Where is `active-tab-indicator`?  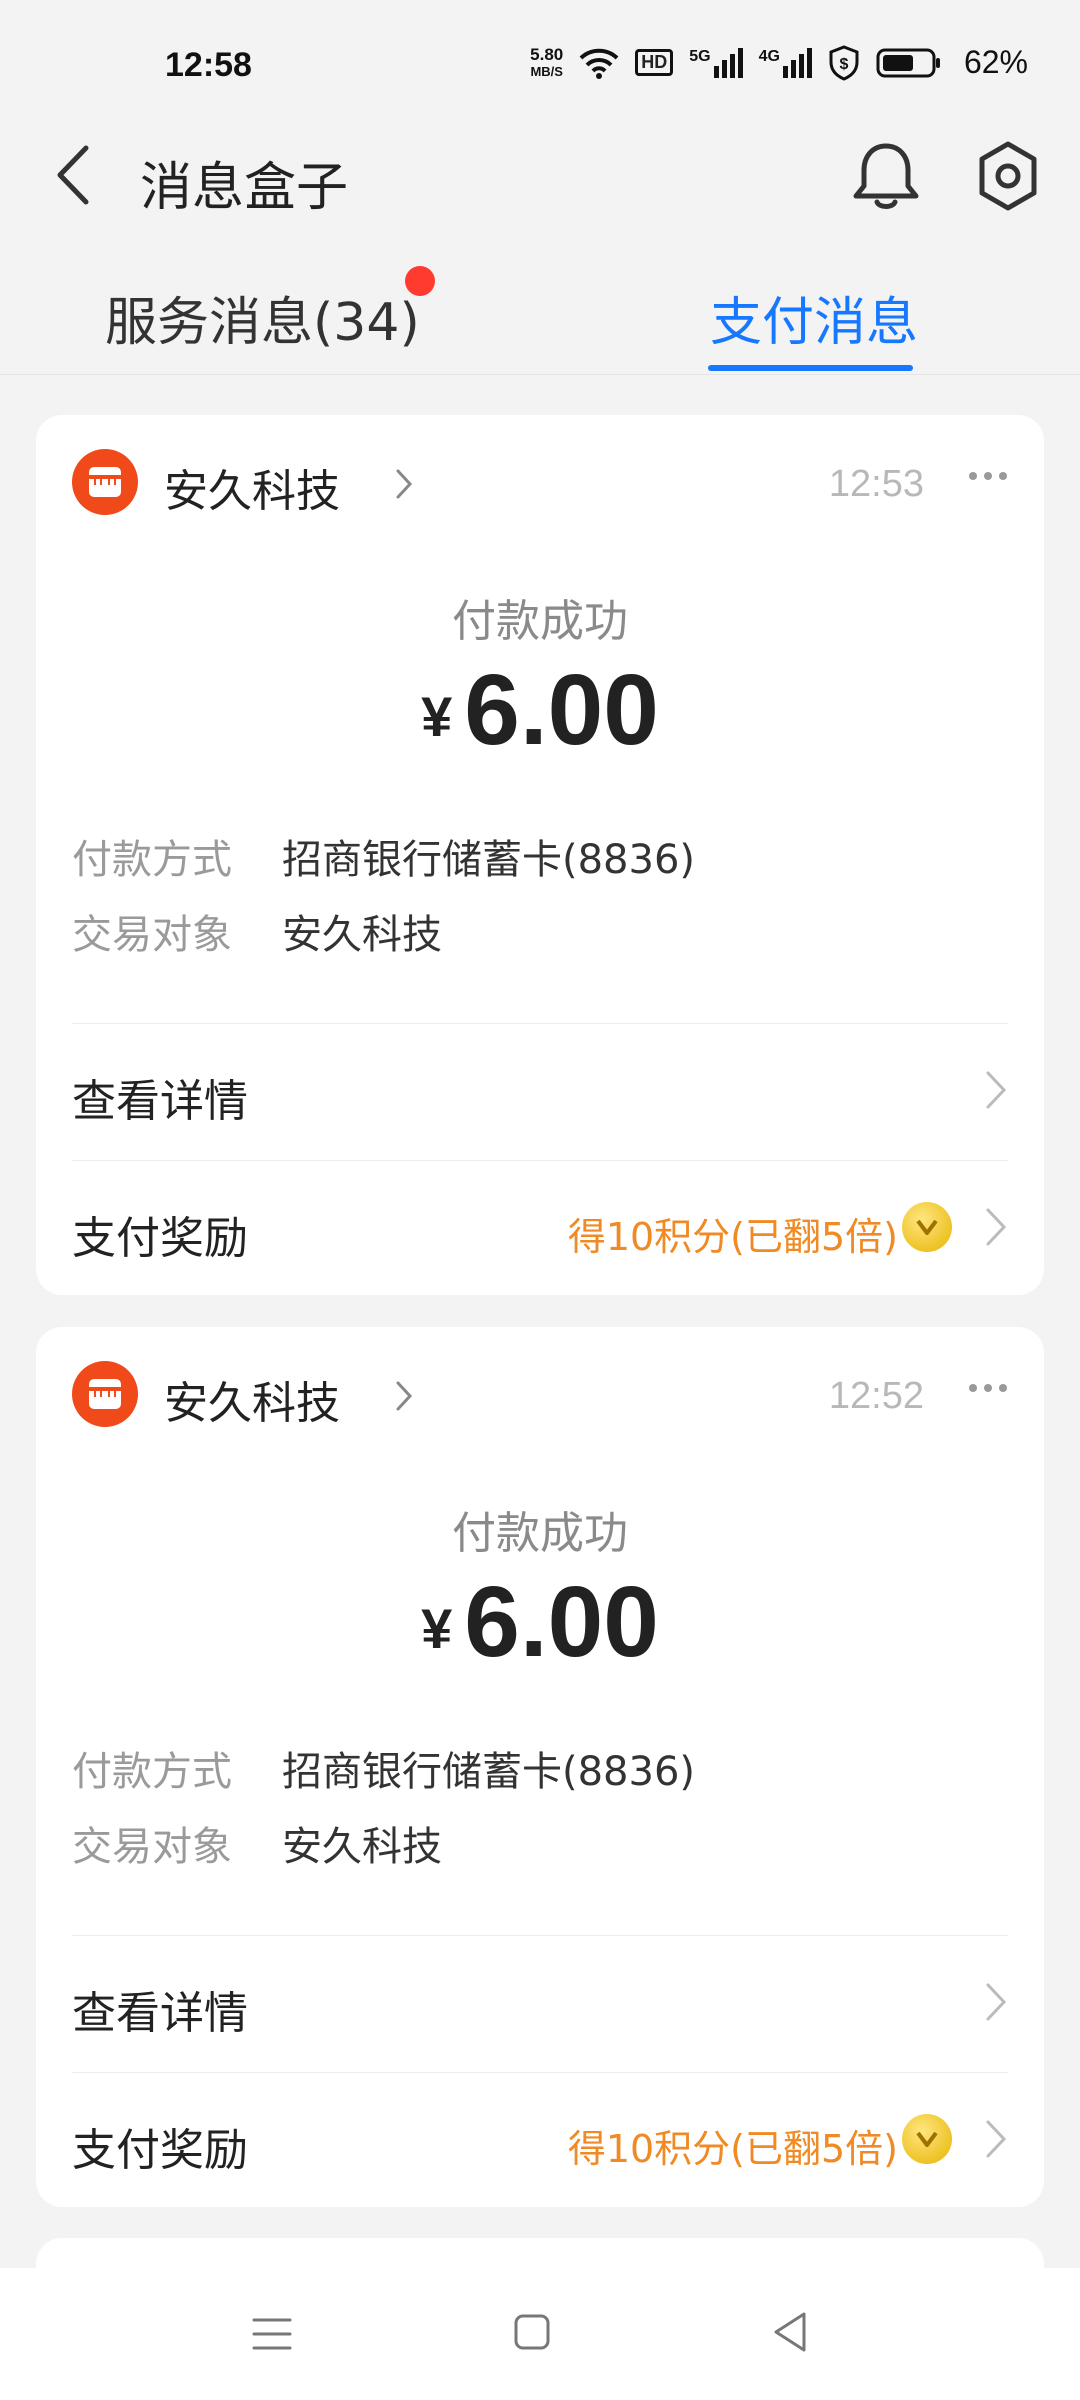
active-tab-indicator is located at coordinates (810, 368).